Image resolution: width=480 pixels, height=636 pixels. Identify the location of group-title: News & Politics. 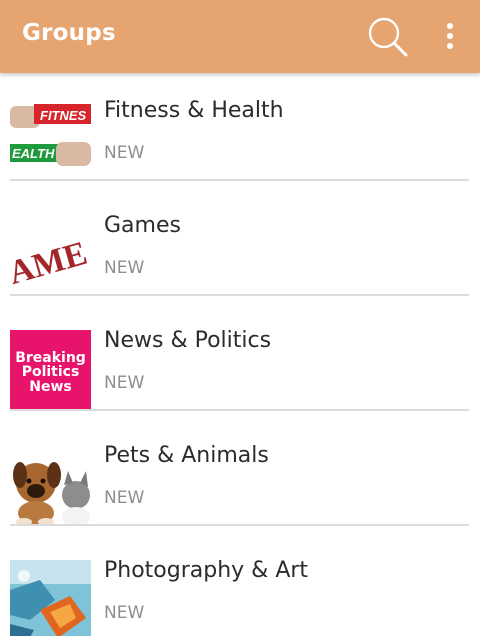
(188, 340).